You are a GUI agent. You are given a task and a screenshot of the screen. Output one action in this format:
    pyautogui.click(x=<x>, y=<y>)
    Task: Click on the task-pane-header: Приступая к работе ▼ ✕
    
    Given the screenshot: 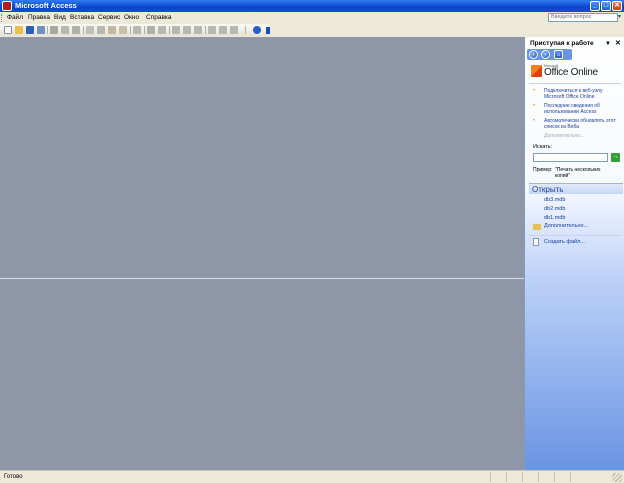 What is the action you would take?
    pyautogui.click(x=574, y=44)
    